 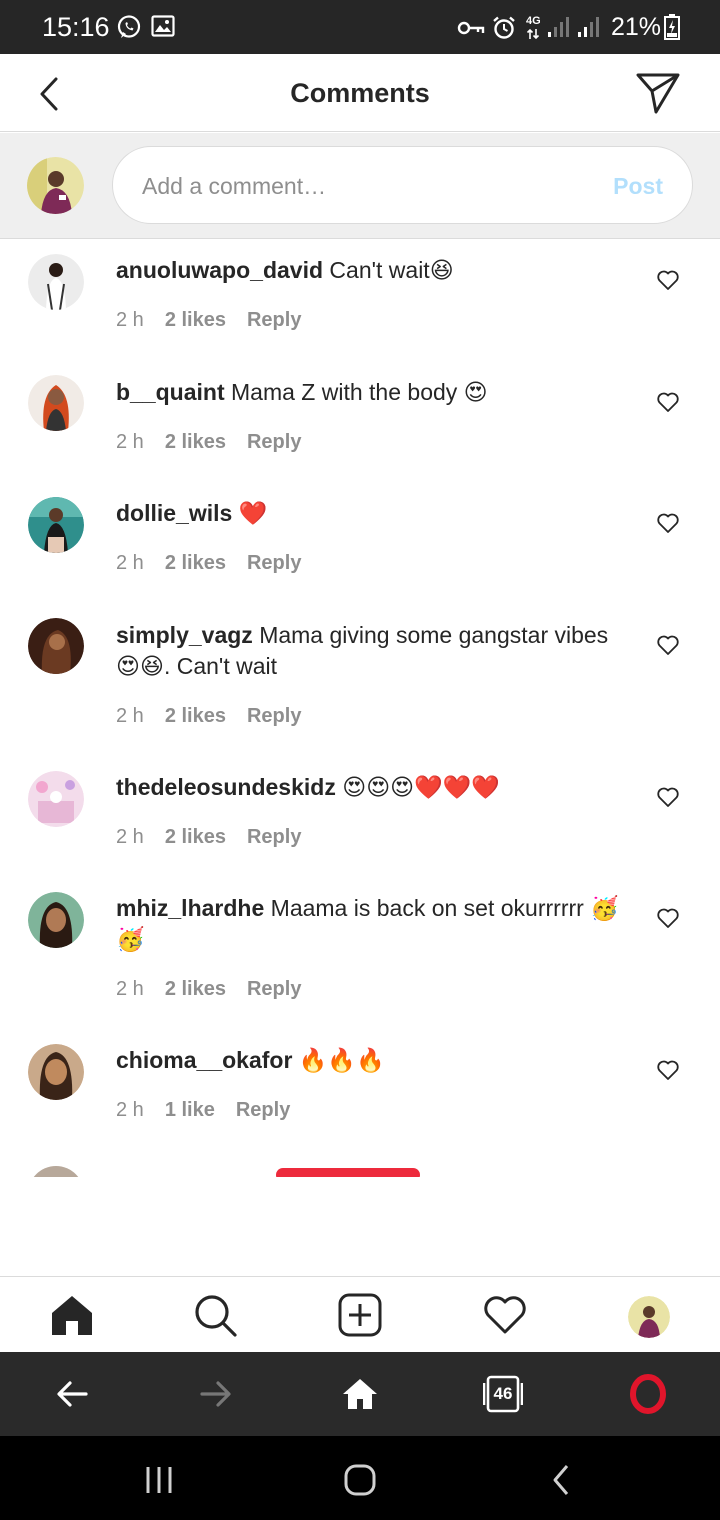 I want to click on alarm-icon, so click(x=504, y=27).